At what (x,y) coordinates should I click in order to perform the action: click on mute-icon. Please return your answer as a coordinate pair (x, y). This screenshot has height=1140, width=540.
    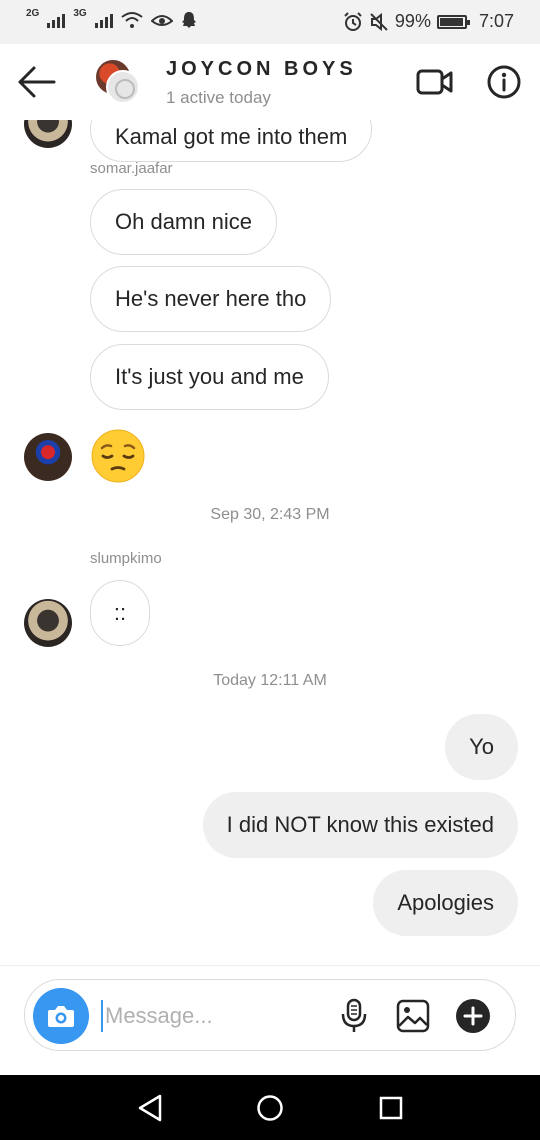
    Looking at the image, I should click on (379, 21).